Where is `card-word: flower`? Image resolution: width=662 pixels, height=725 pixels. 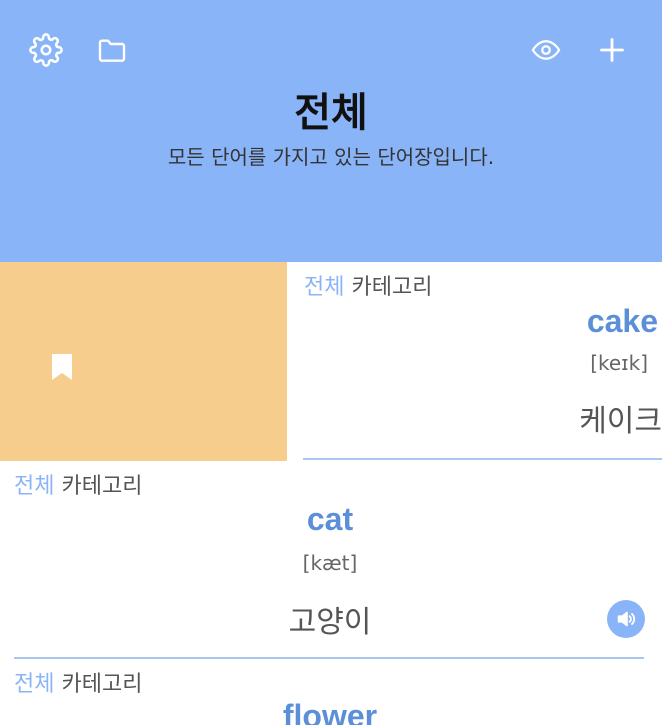
card-word: flower is located at coordinates (330, 711).